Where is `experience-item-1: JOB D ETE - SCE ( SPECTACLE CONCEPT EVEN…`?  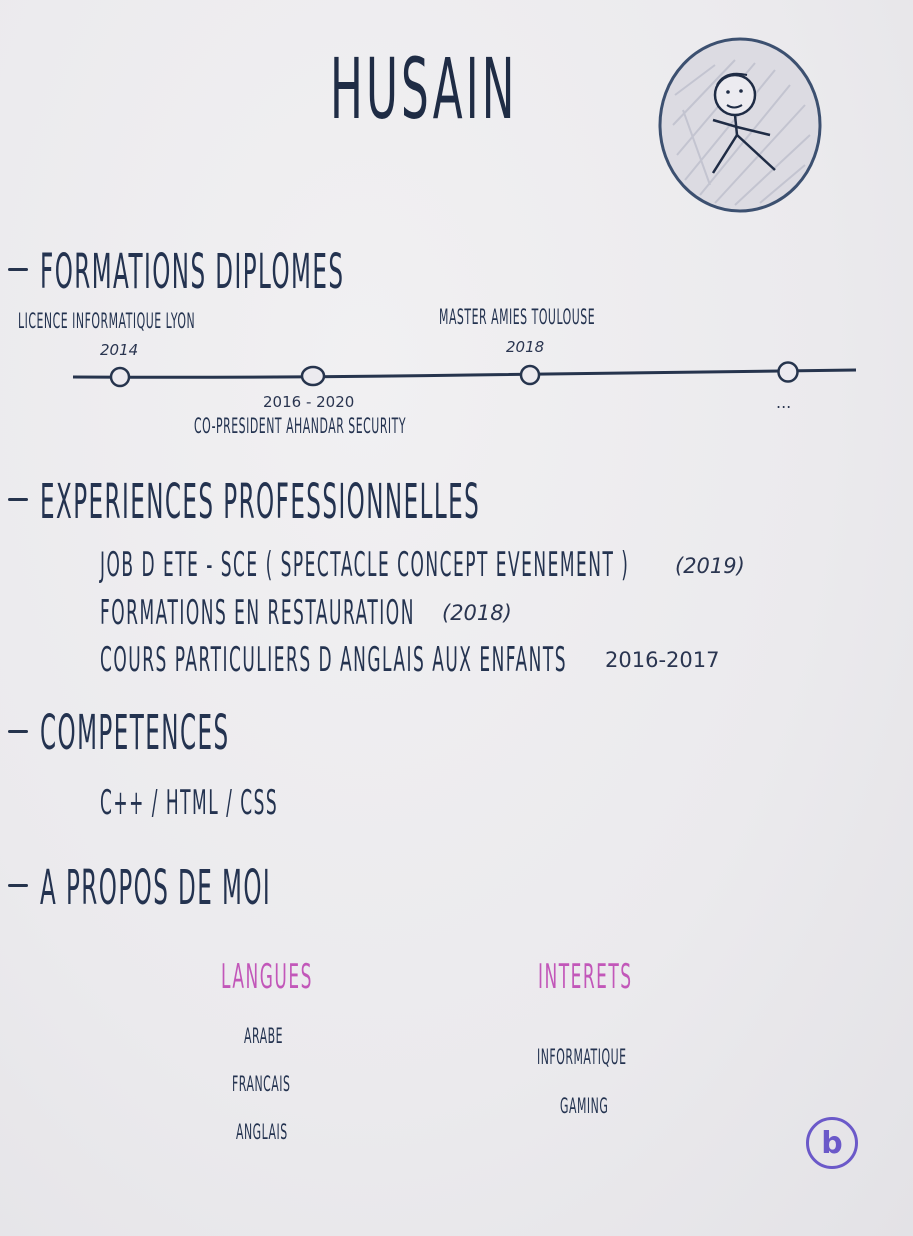
experience-item-1: JOB D ETE - SCE ( SPECTACLE CONCEPT EVEN… is located at coordinates (365, 565).